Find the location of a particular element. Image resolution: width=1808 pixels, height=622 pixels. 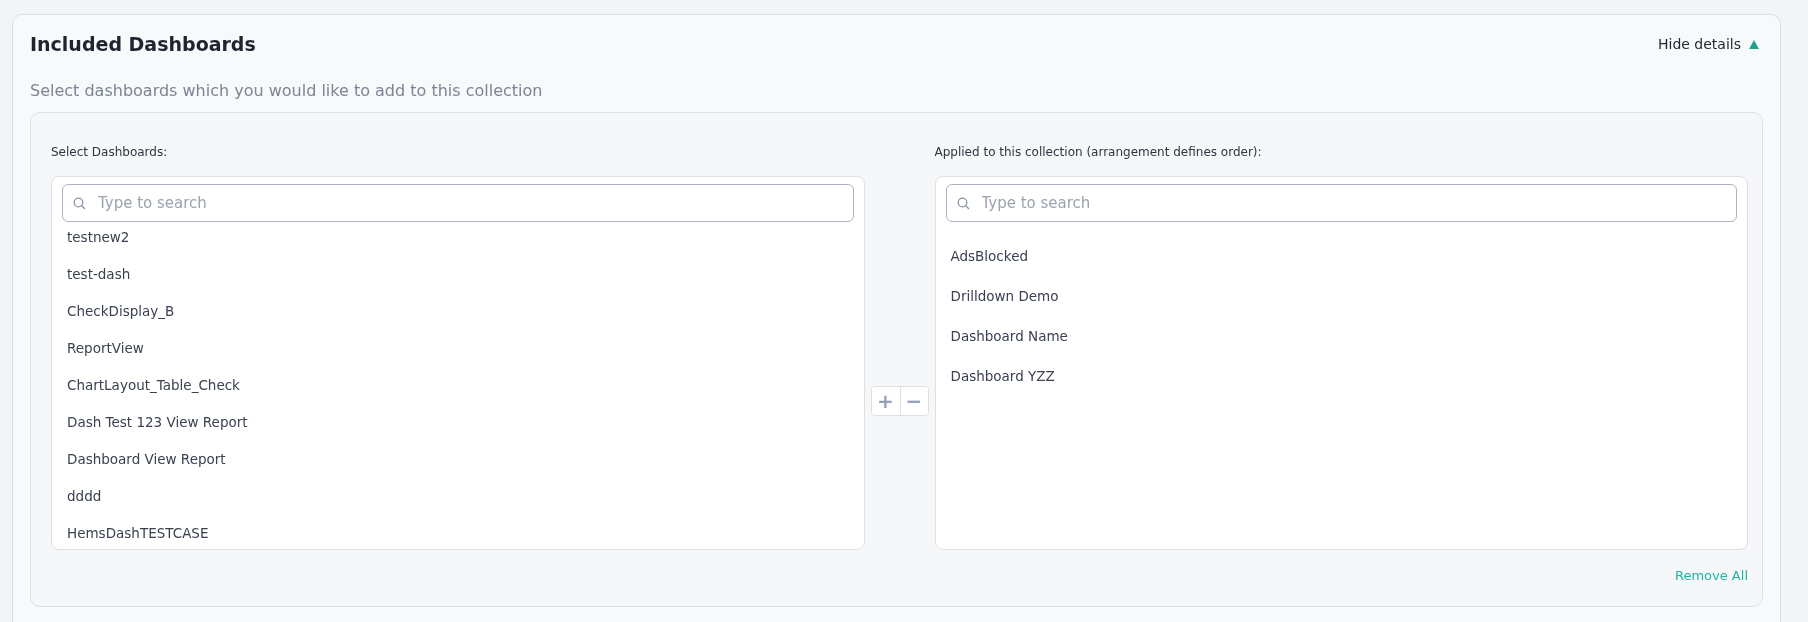

list-item: Dashboard View Report is located at coordinates (458, 466).